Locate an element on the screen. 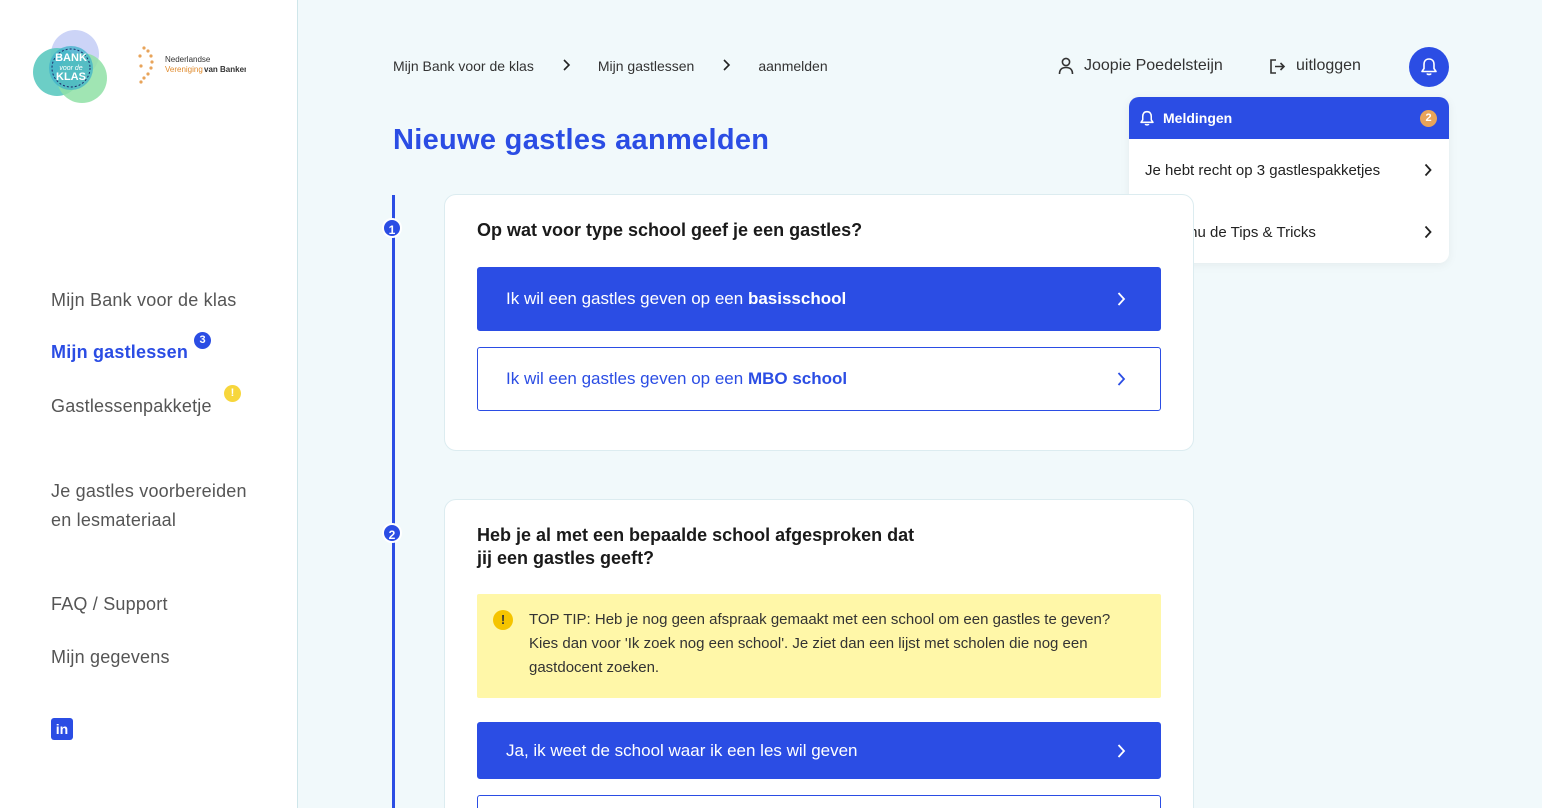 The height and width of the screenshot is (808, 1542). user-profile-link: Joopie Poedelsteijn is located at coordinates (1140, 66).